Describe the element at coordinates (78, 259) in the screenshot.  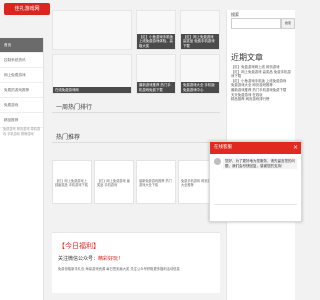
I see `today-wechat-prefix: 关注微信公众号：` at that location.